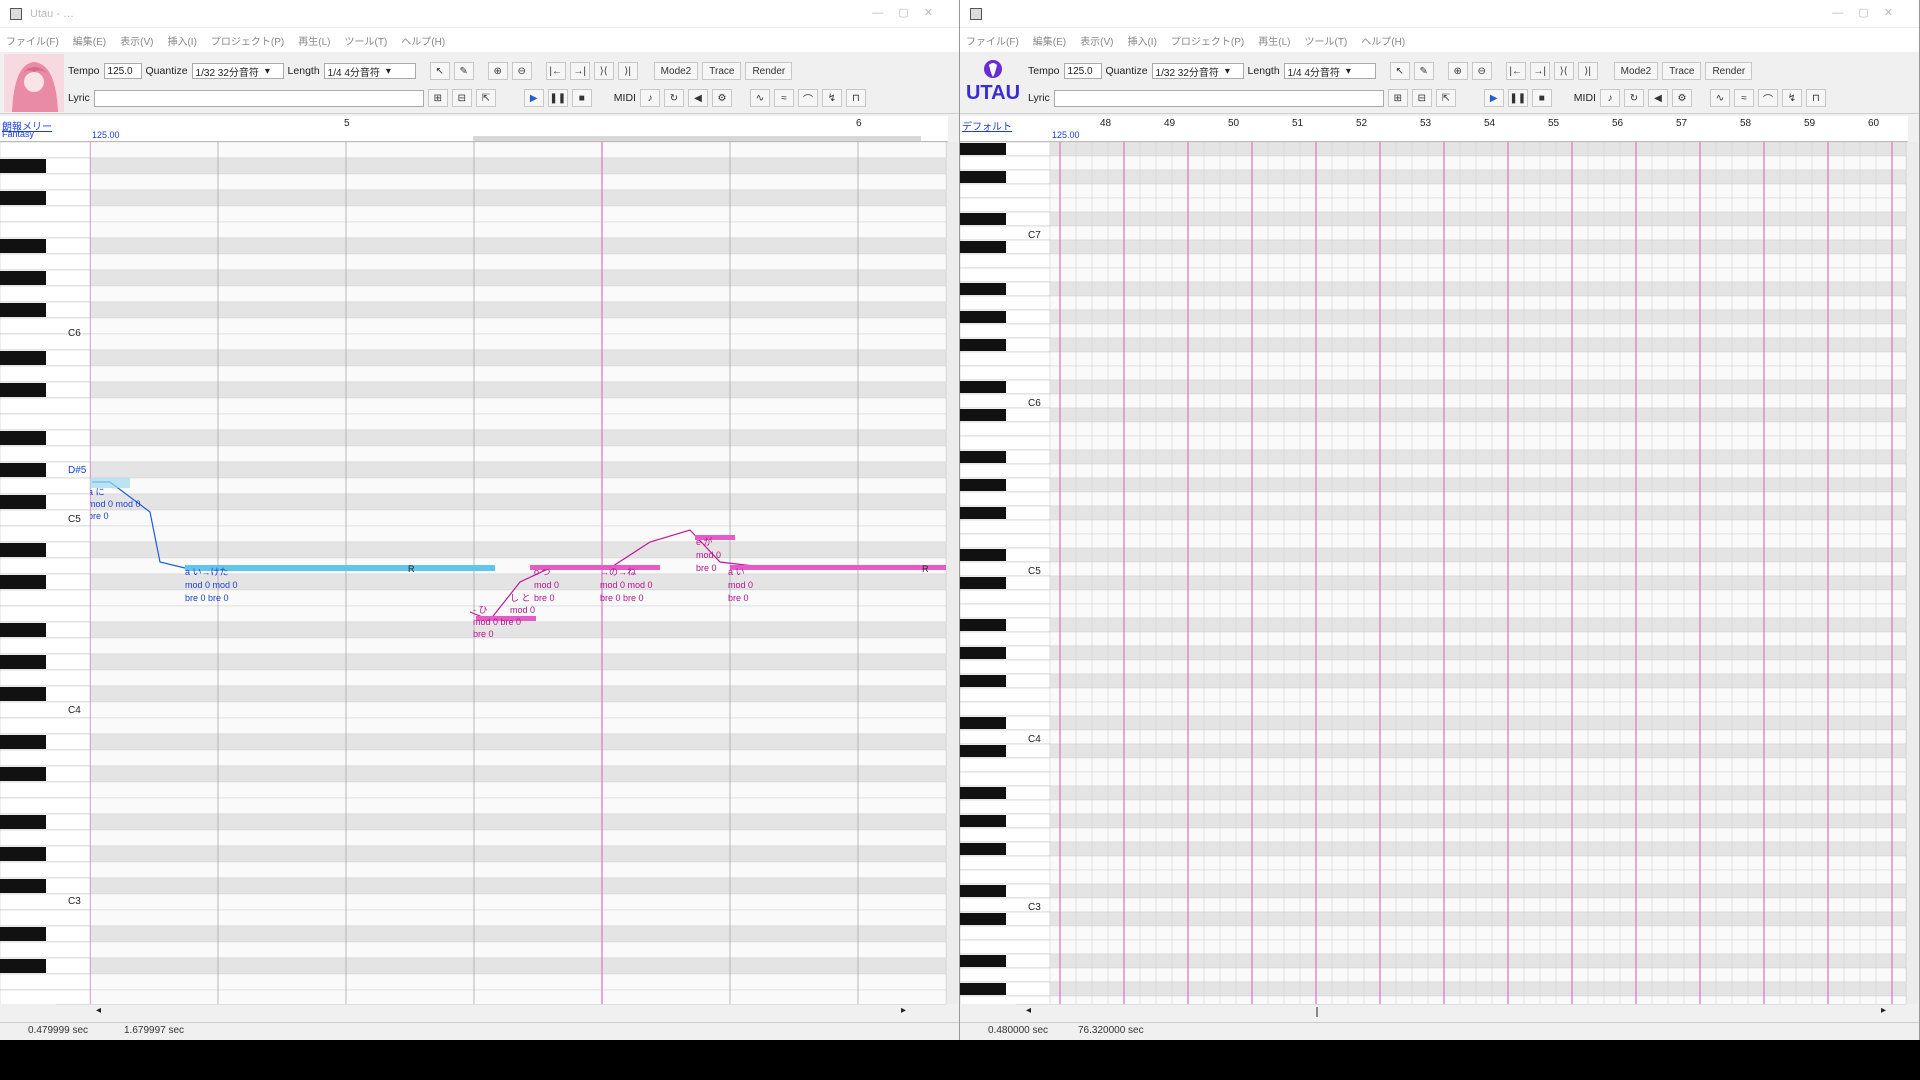 This screenshot has height=1080, width=1920. I want to click on menu-help: ヘルプ(H), so click(423, 40).